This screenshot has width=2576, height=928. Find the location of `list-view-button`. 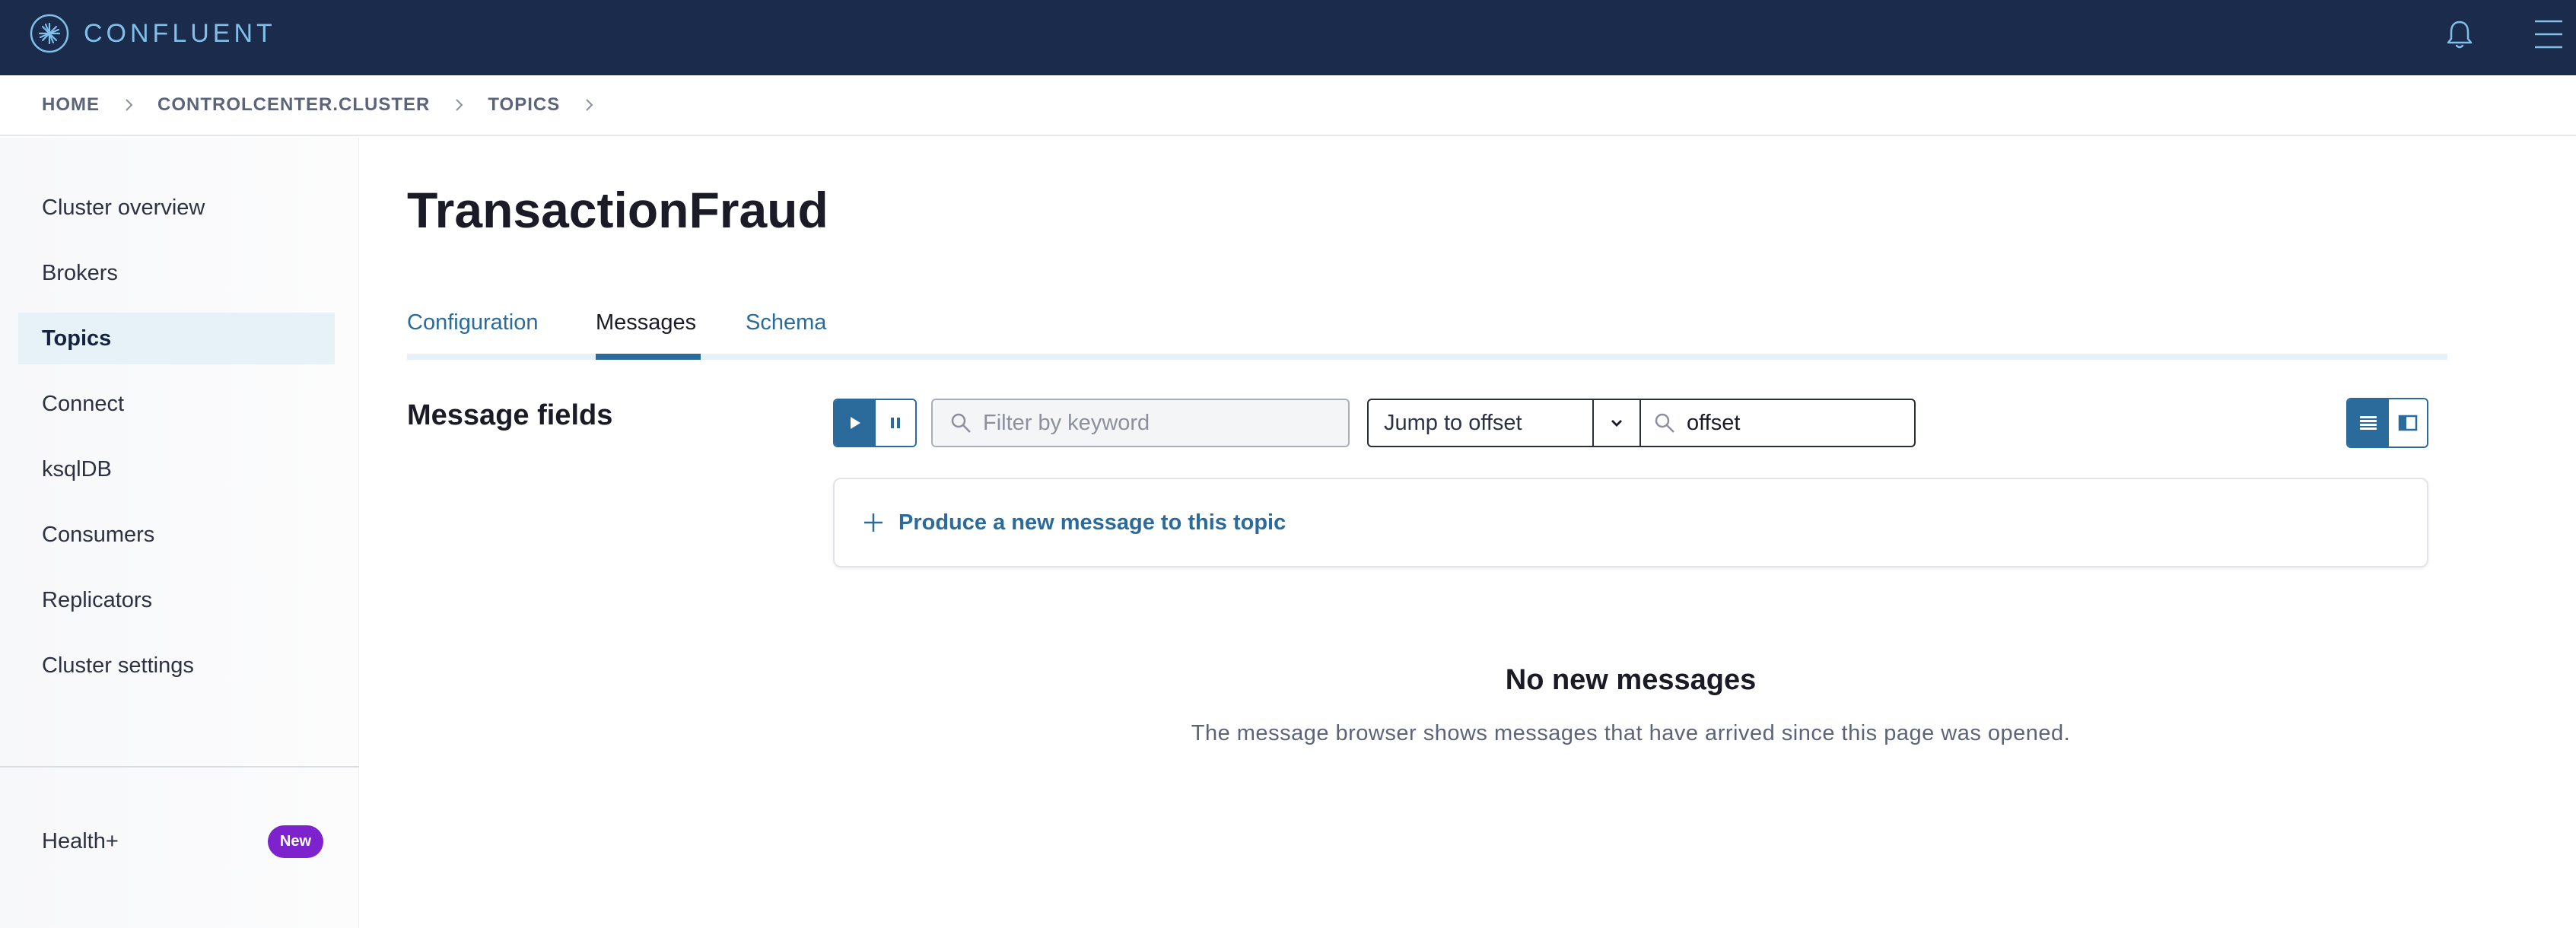

list-view-button is located at coordinates (2368, 423).